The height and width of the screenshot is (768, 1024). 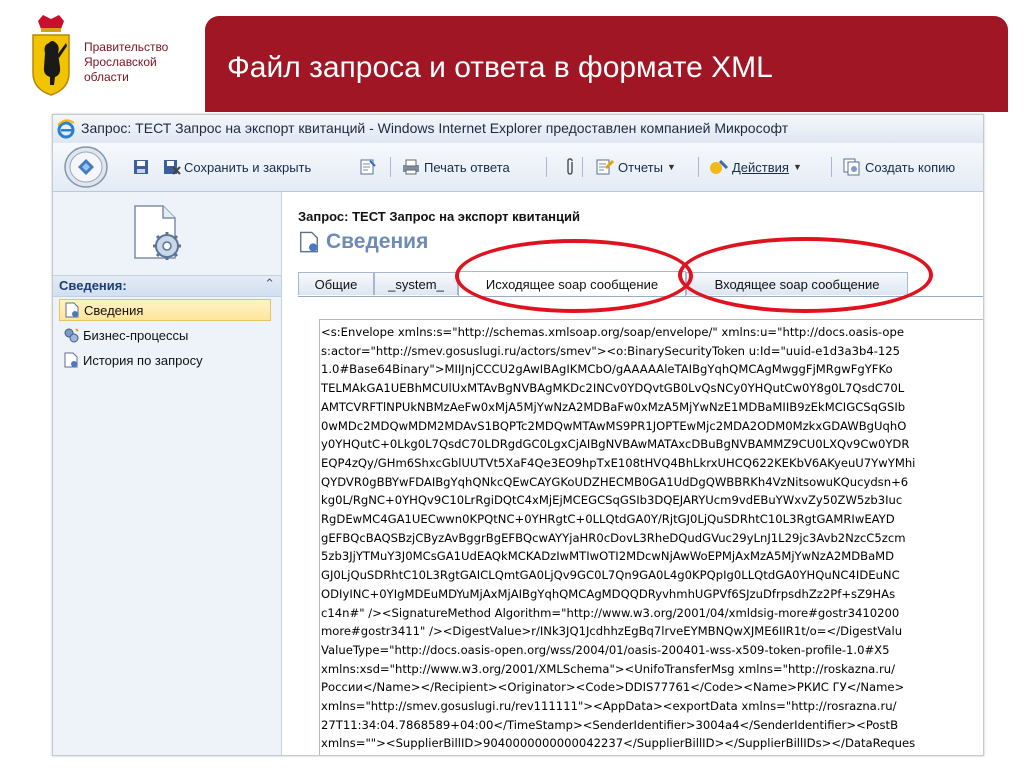 I want to click on attach-file-button, so click(x=571, y=167).